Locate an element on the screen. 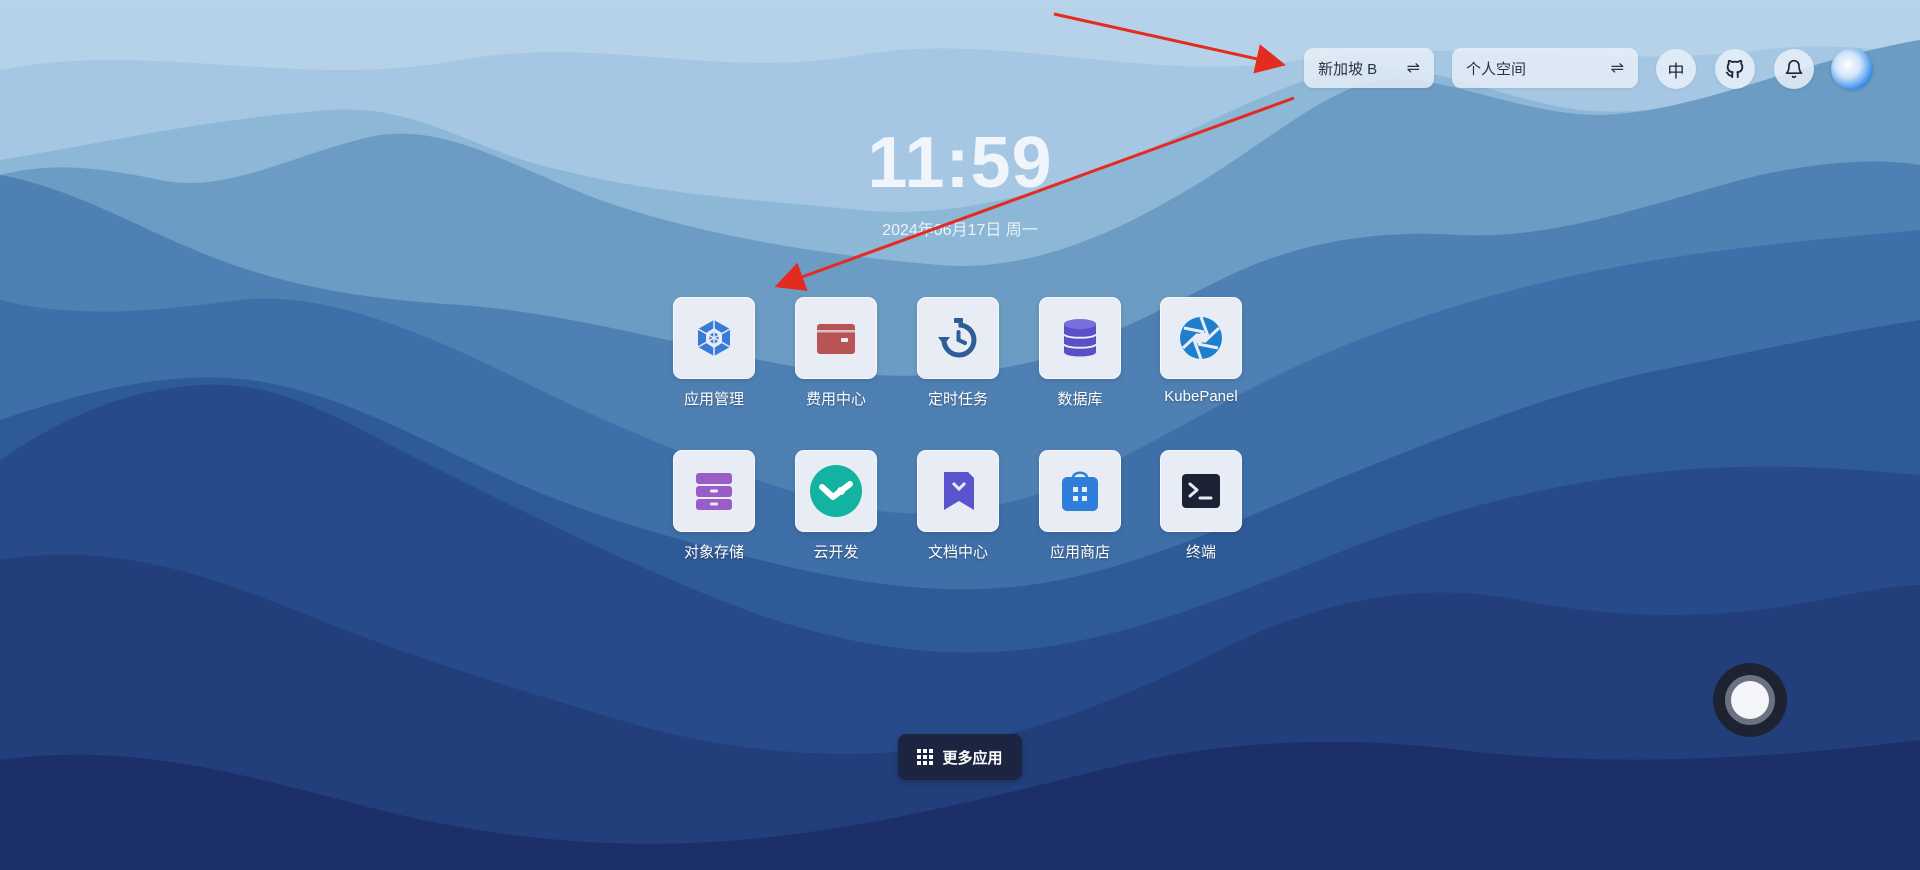 The width and height of the screenshot is (1920, 870). wallet-icon is located at coordinates (836, 339).